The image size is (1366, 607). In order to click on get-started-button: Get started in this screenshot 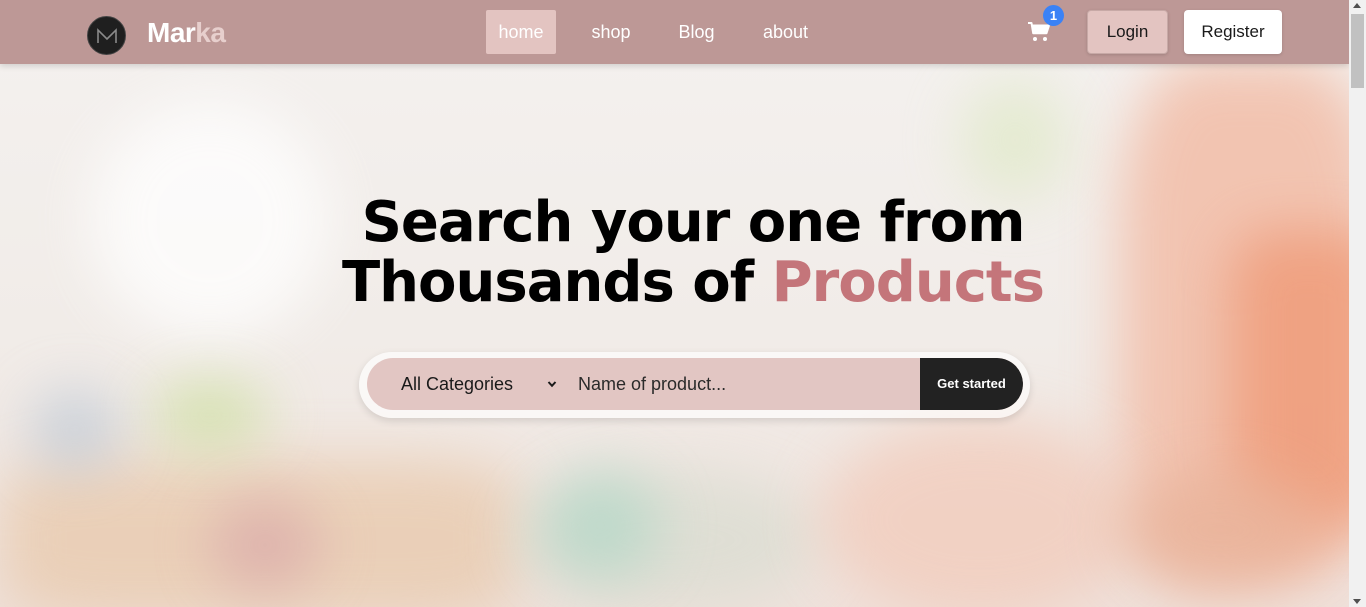, I will do `click(971, 384)`.